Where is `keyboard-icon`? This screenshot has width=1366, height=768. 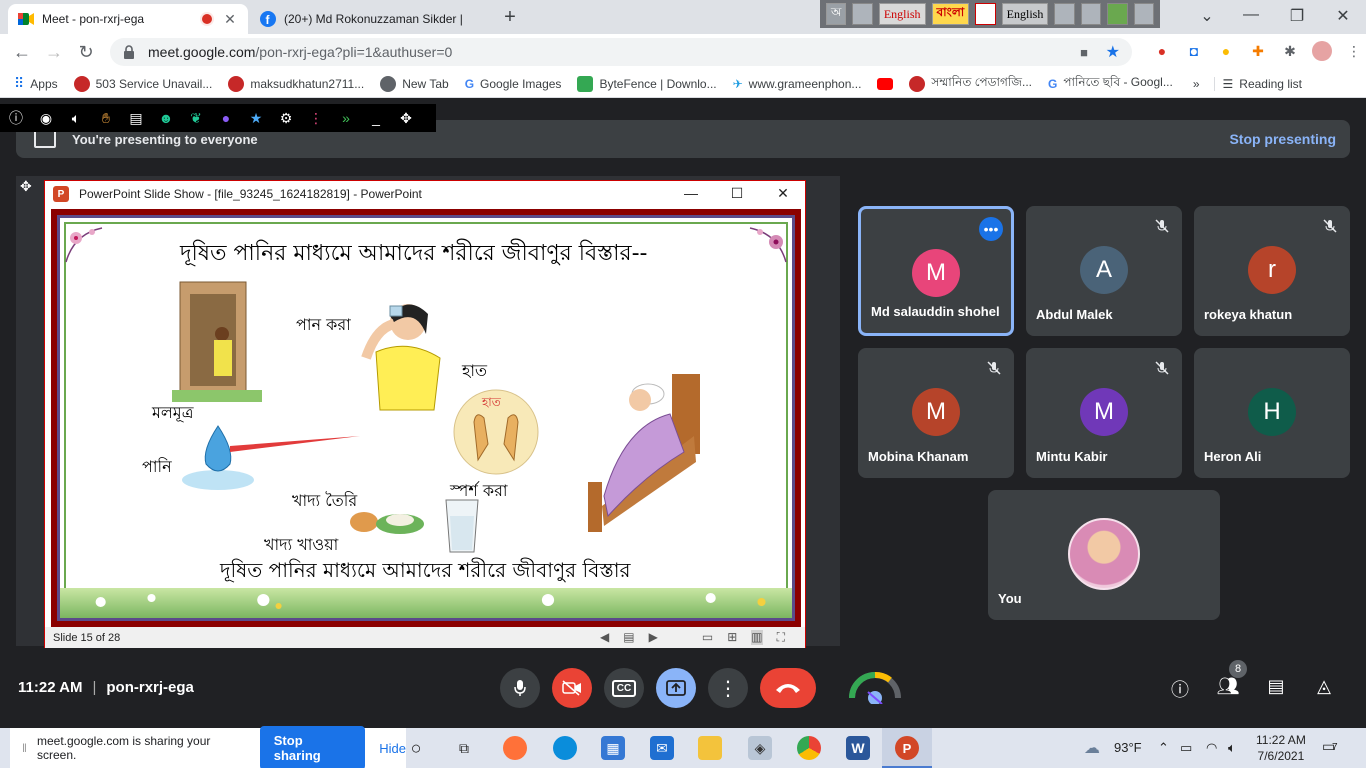
keyboard-icon is located at coordinates (862, 14).